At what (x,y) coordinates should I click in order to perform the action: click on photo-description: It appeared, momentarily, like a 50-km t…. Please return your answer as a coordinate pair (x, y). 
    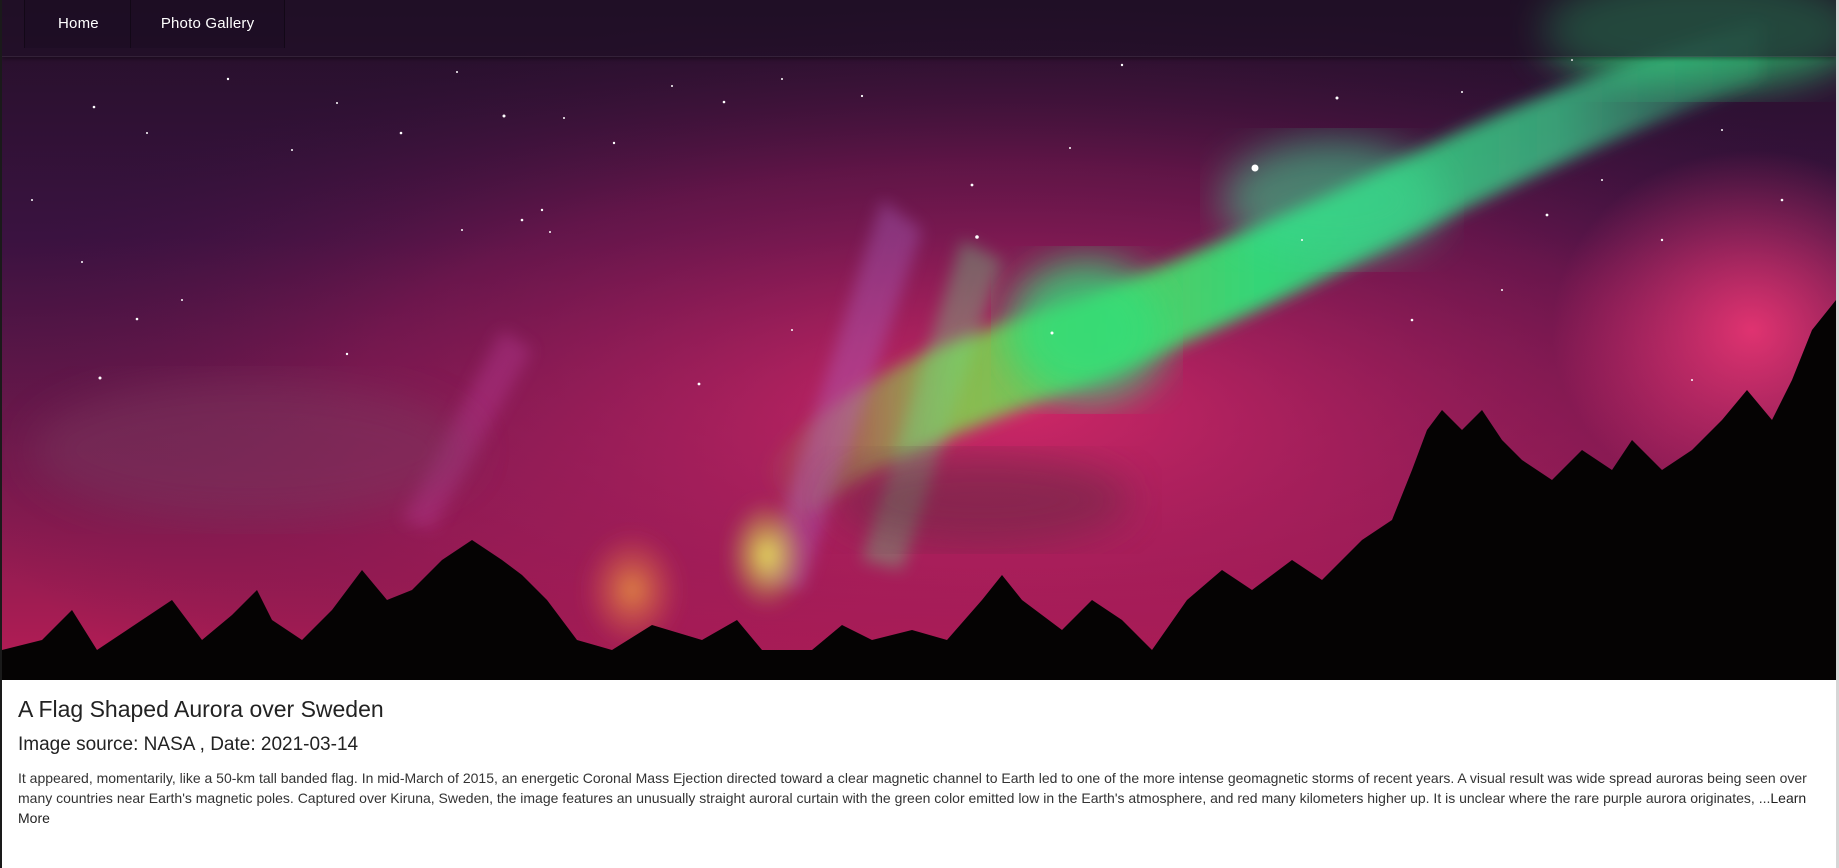
    Looking at the image, I should click on (922, 798).